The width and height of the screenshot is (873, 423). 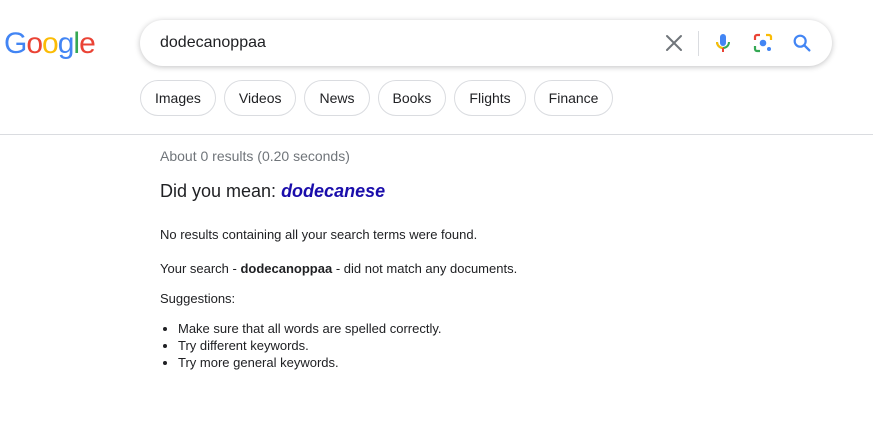 I want to click on suggestions-label: Suggestions:, so click(x=198, y=298).